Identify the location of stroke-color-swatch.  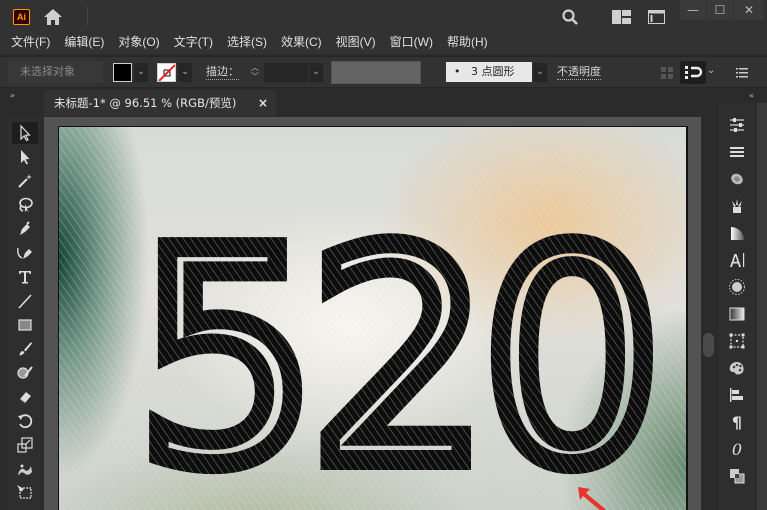
(166, 72).